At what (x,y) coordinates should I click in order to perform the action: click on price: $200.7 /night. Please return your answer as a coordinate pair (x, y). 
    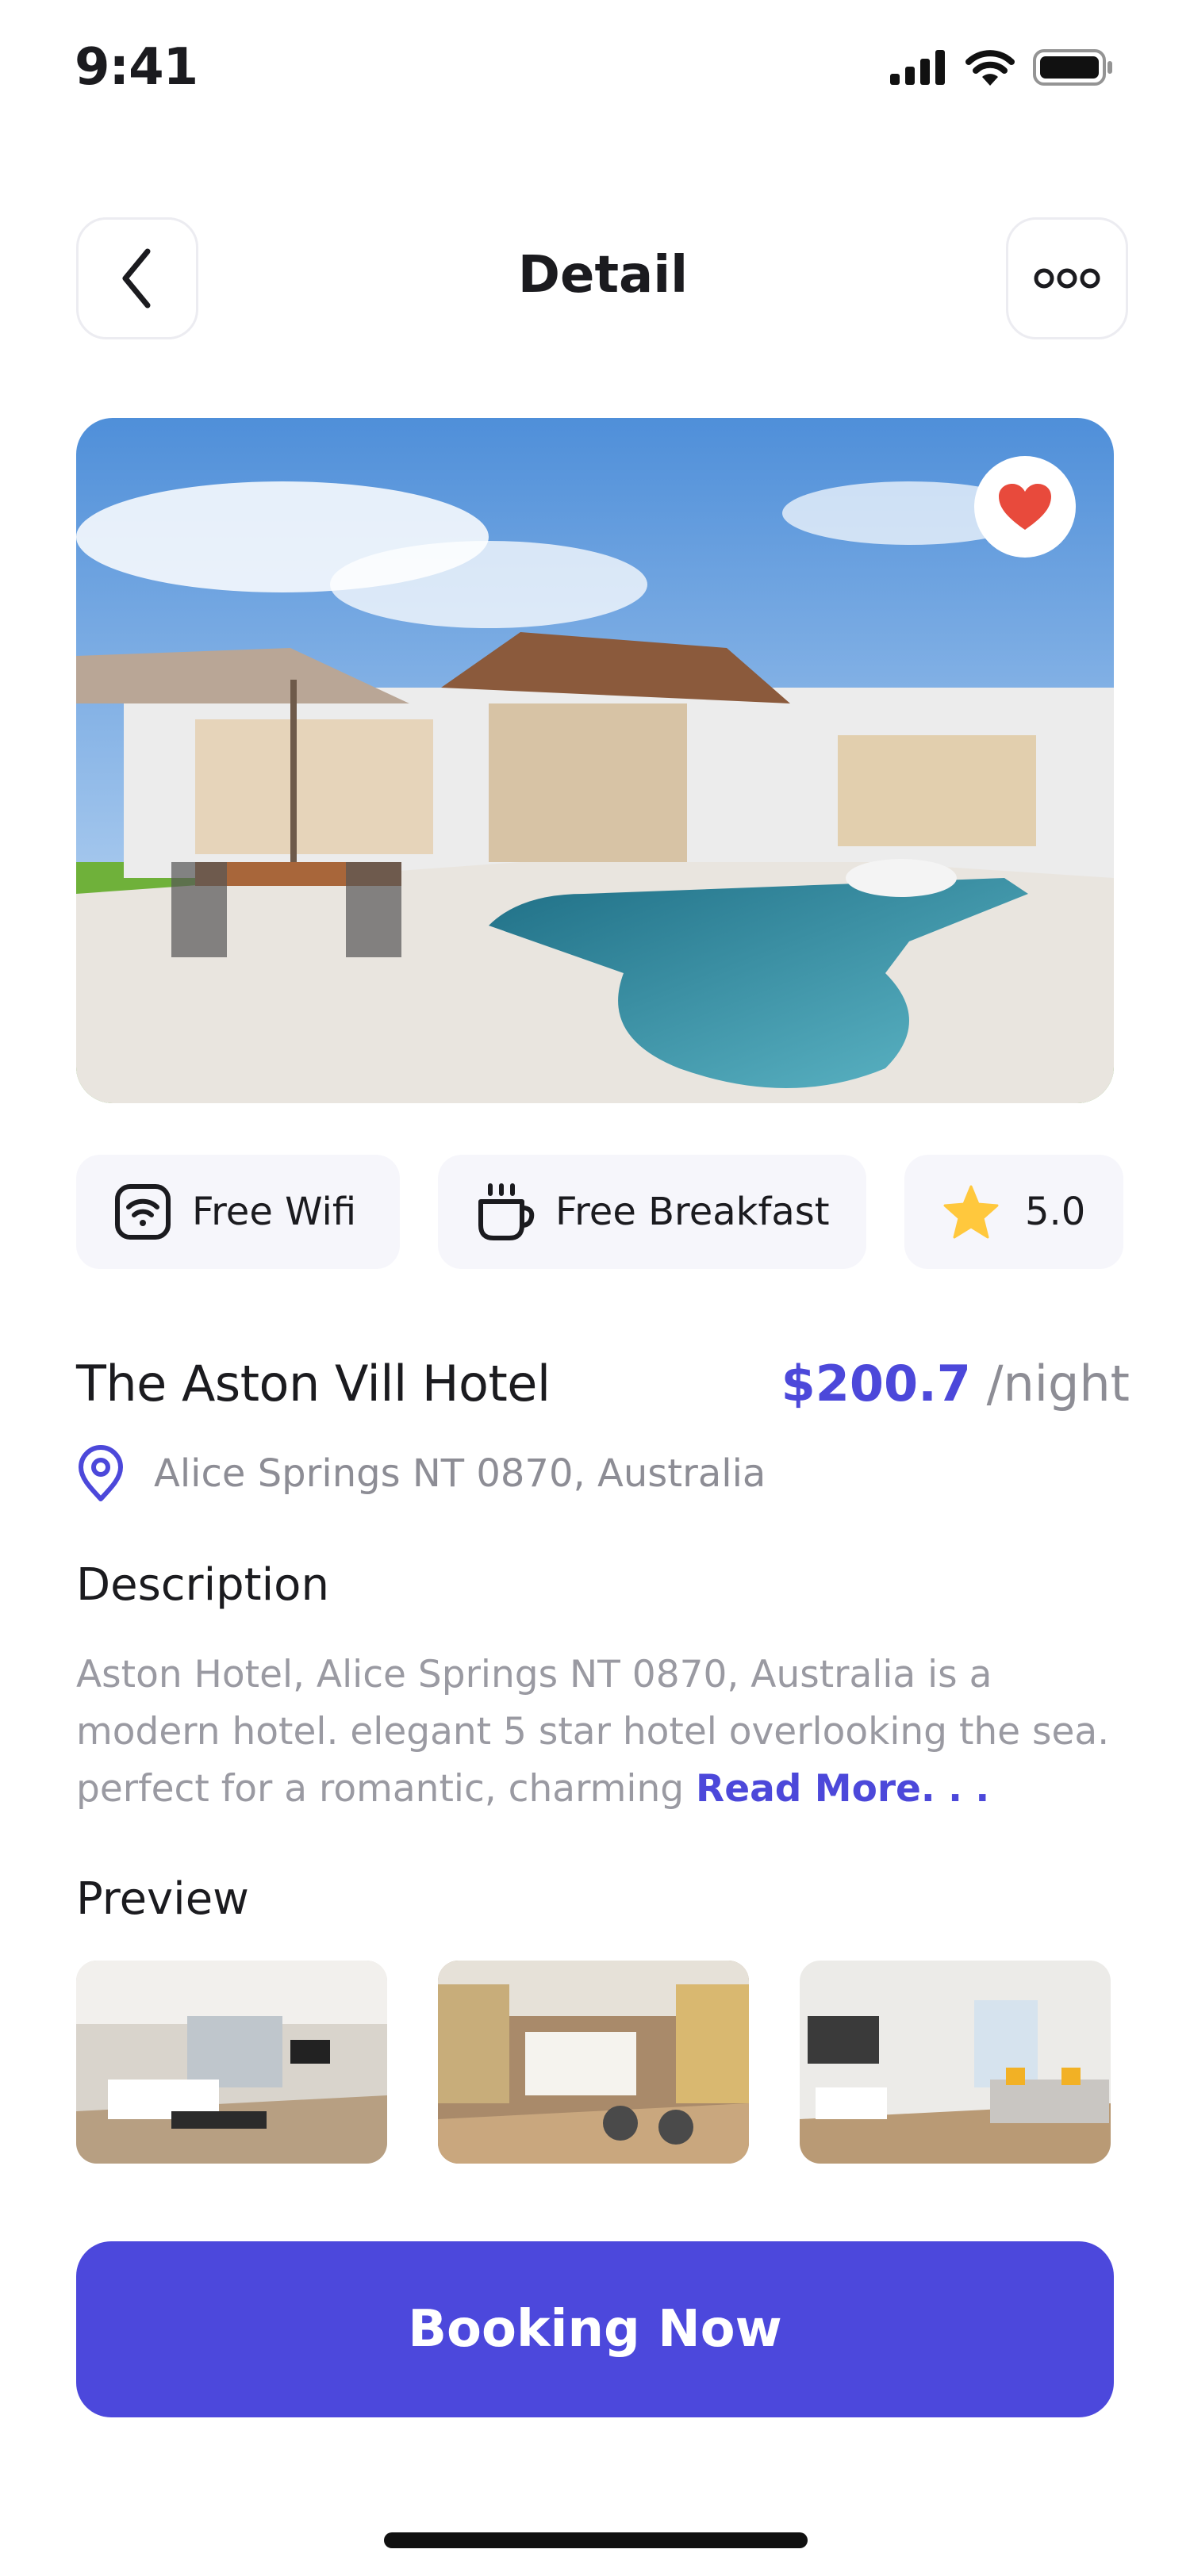
    Looking at the image, I should click on (955, 1384).